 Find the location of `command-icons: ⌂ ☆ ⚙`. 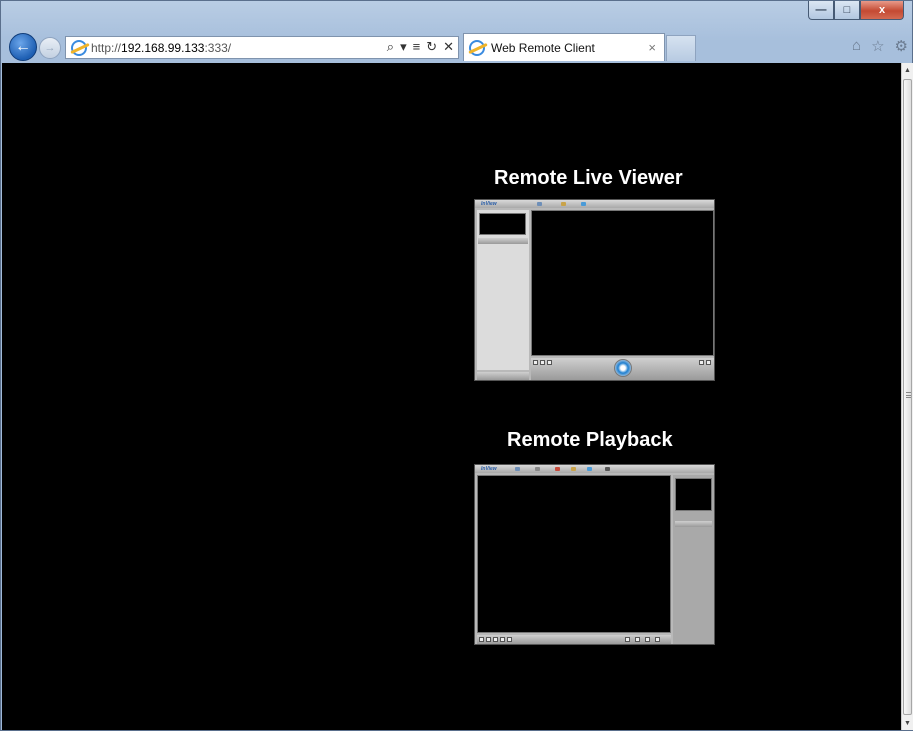

command-icons: ⌂ ☆ ⚙ is located at coordinates (880, 46).